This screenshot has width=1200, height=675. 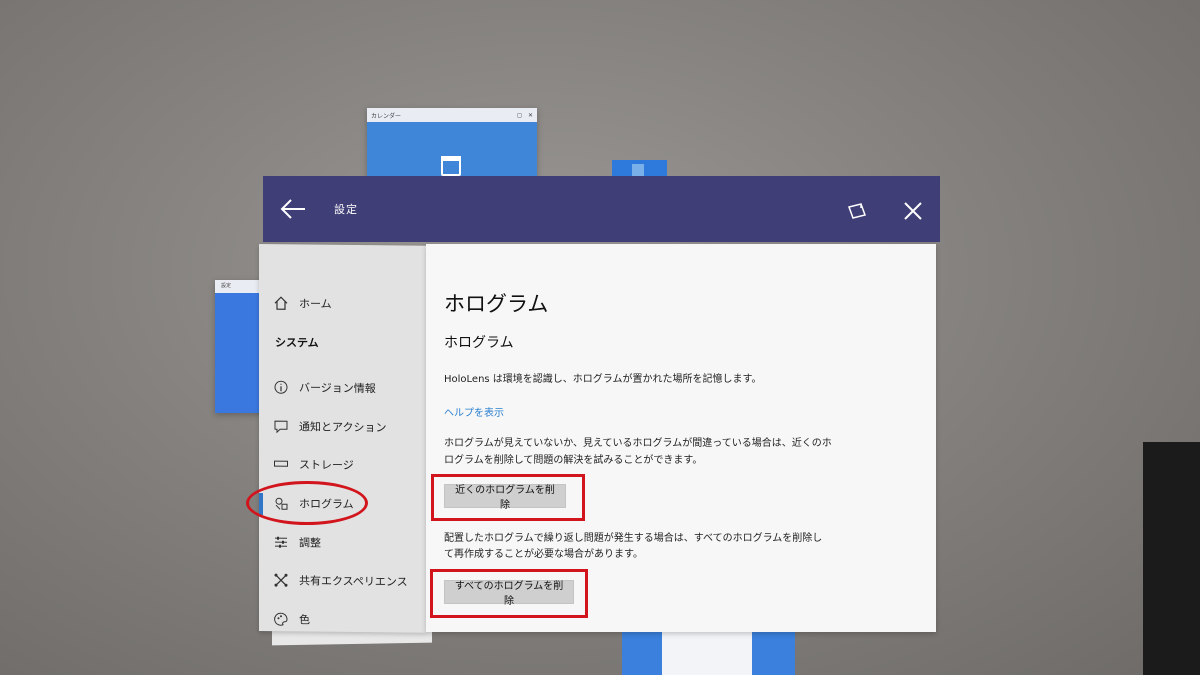 What do you see at coordinates (913, 211) in the screenshot?
I see `close-icon` at bounding box center [913, 211].